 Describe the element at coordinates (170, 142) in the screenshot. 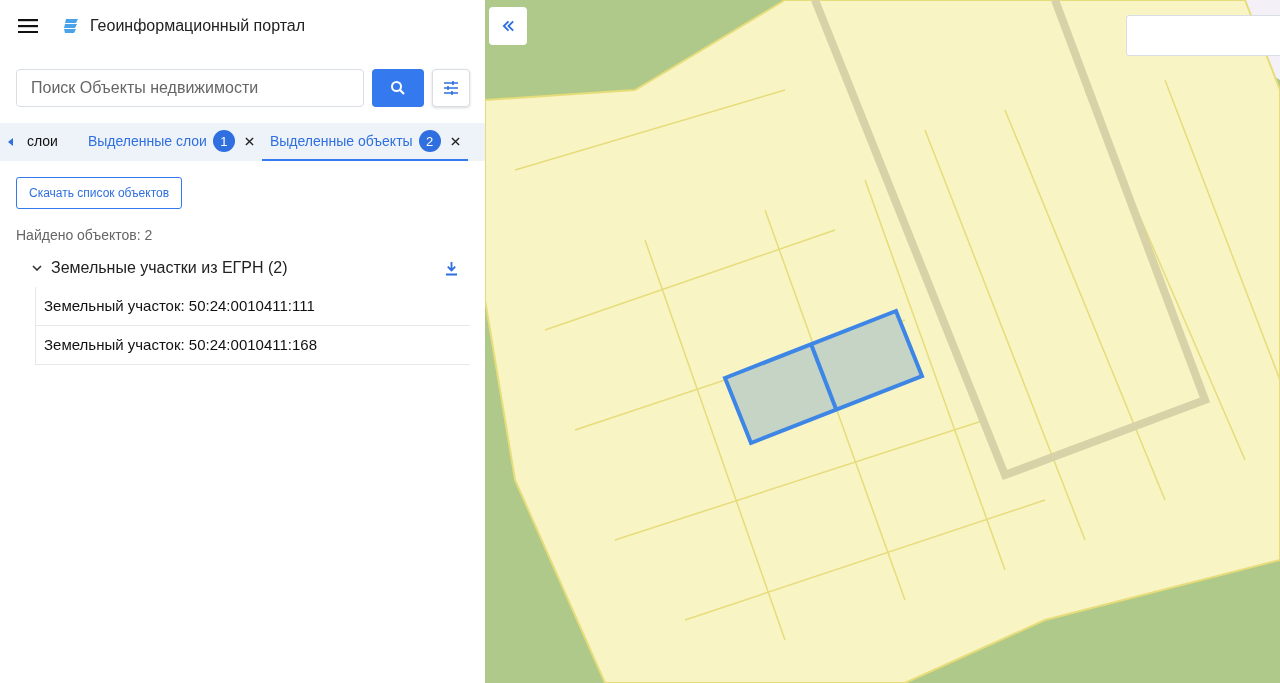

I see `tab: Выделенные слои 1` at that location.